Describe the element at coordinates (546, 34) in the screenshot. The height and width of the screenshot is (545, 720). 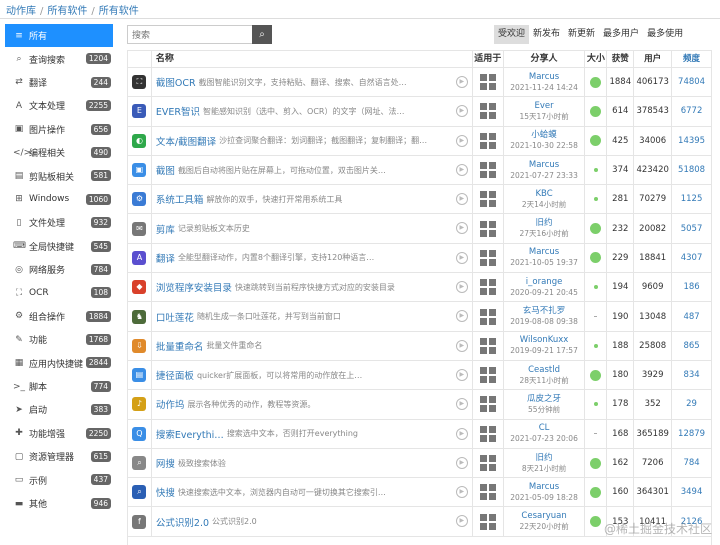
I see `sort-tab: 新发布` at that location.